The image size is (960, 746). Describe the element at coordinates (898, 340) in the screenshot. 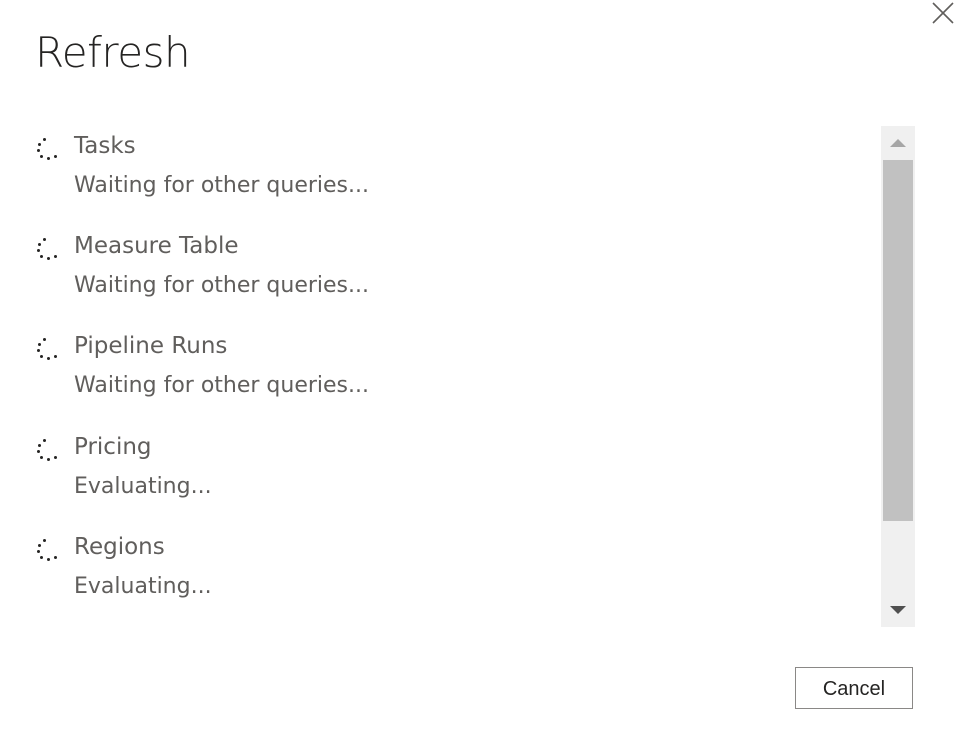

I see `scroll-thumb` at that location.